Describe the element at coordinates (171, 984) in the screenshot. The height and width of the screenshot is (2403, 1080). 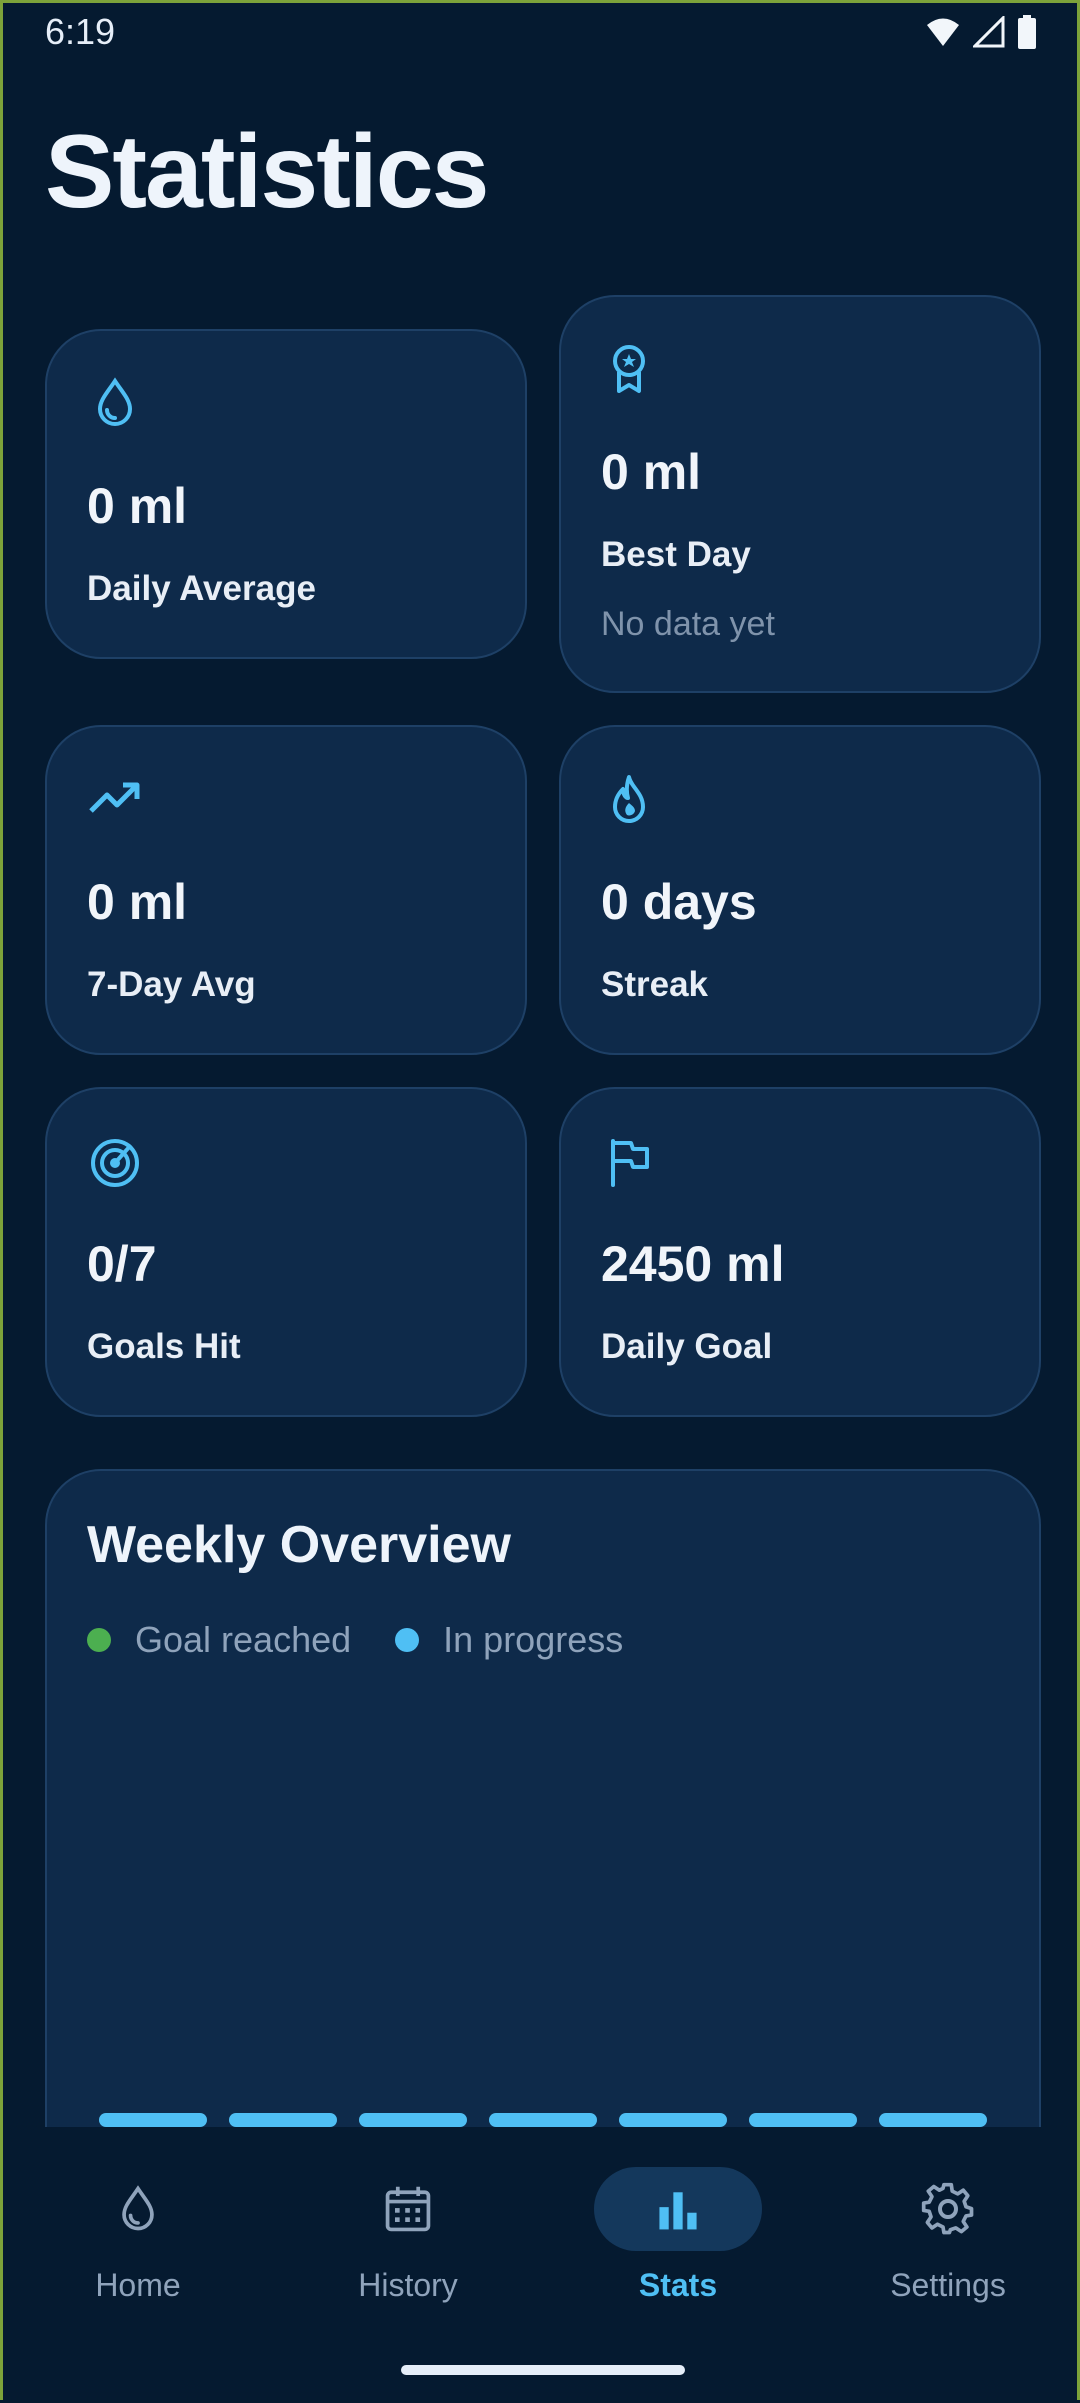
I see `seven-day-avg-label: 7-Day Avg` at that location.